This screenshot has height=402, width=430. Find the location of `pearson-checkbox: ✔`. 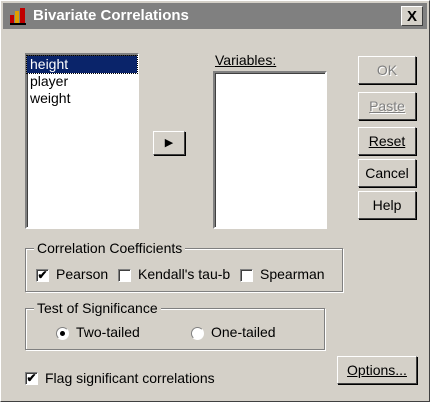

pearson-checkbox: ✔ is located at coordinates (42, 275).